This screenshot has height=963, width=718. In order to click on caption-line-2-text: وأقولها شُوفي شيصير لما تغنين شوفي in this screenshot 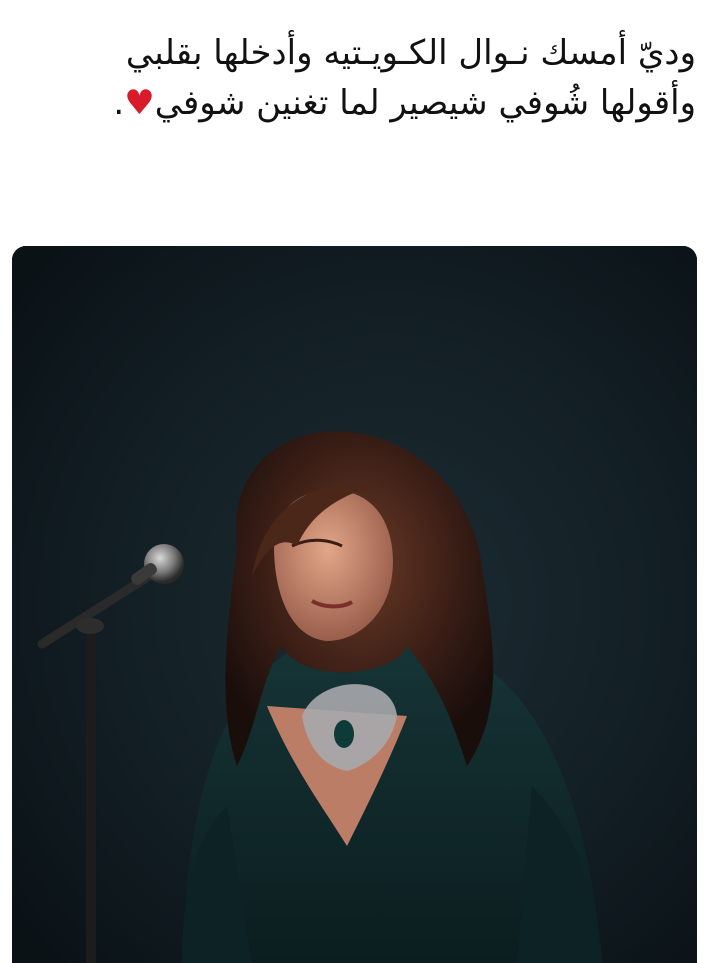, I will do `click(425, 103)`.